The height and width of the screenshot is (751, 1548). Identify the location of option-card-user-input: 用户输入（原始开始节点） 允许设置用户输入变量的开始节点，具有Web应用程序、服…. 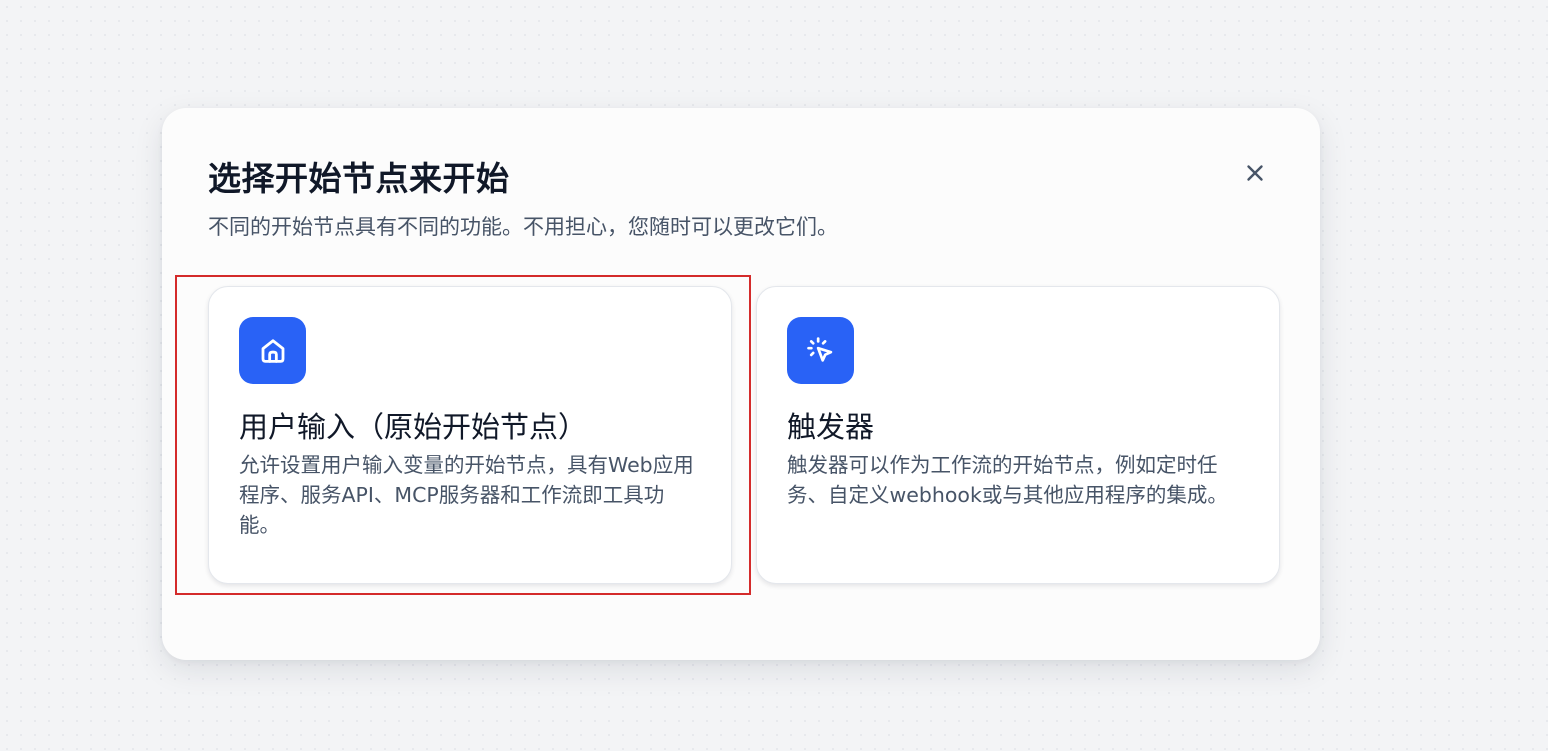
(470, 435).